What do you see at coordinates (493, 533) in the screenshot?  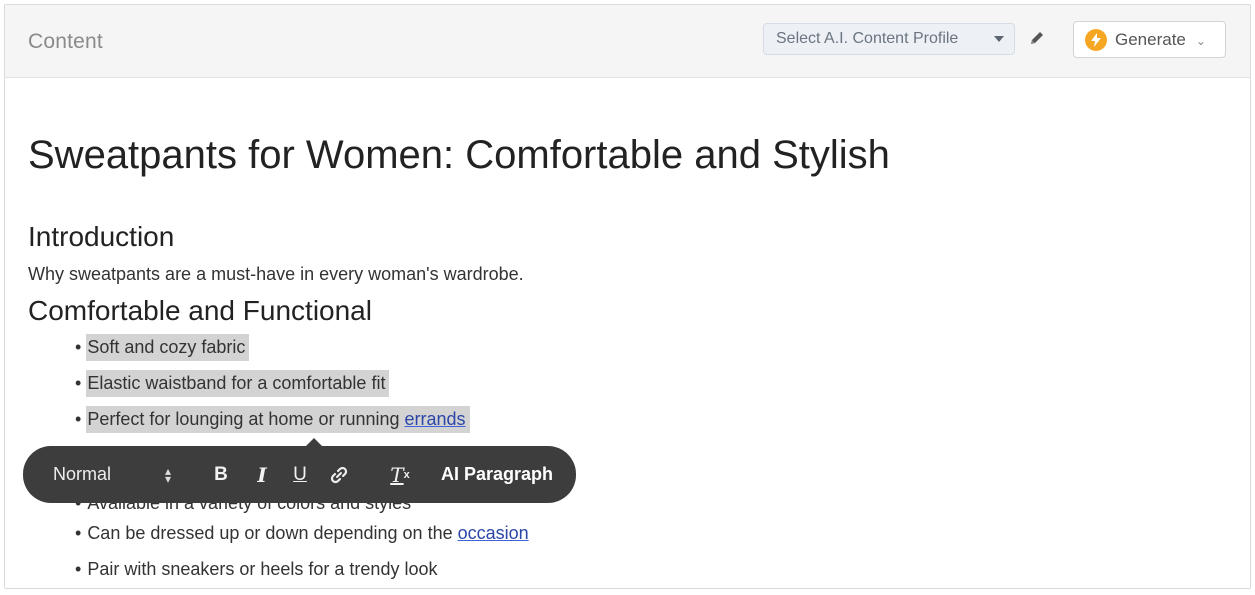 I see `spellcheck-word: occasion` at bounding box center [493, 533].